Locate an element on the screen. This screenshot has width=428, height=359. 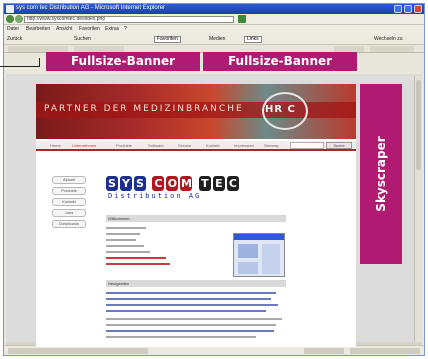
side-button: Produkte is located at coordinates (69, 191).